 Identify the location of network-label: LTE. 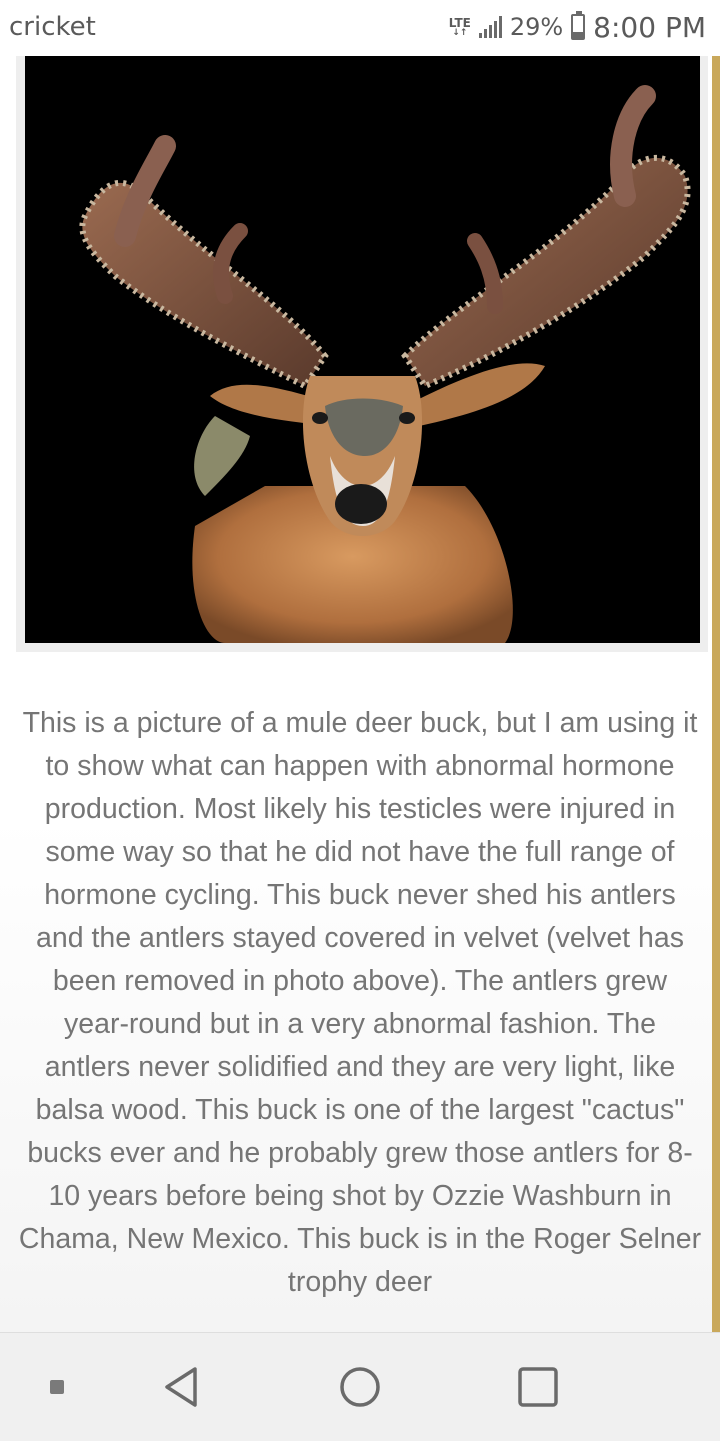
(459, 22).